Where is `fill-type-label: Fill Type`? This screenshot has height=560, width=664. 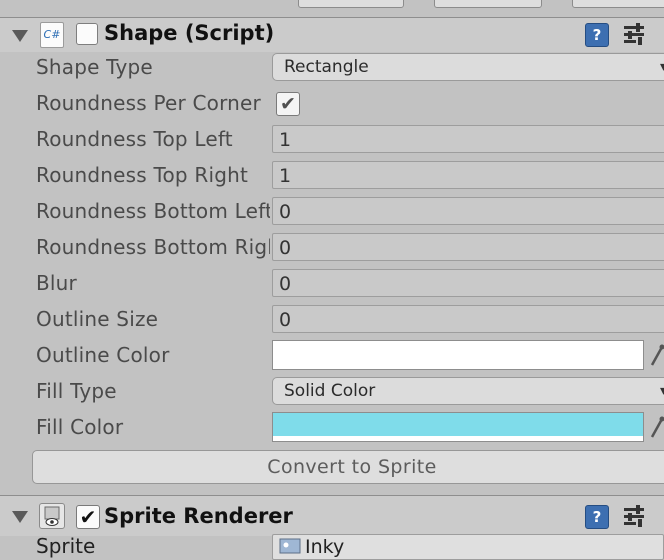 fill-type-label: Fill Type is located at coordinates (153, 391).